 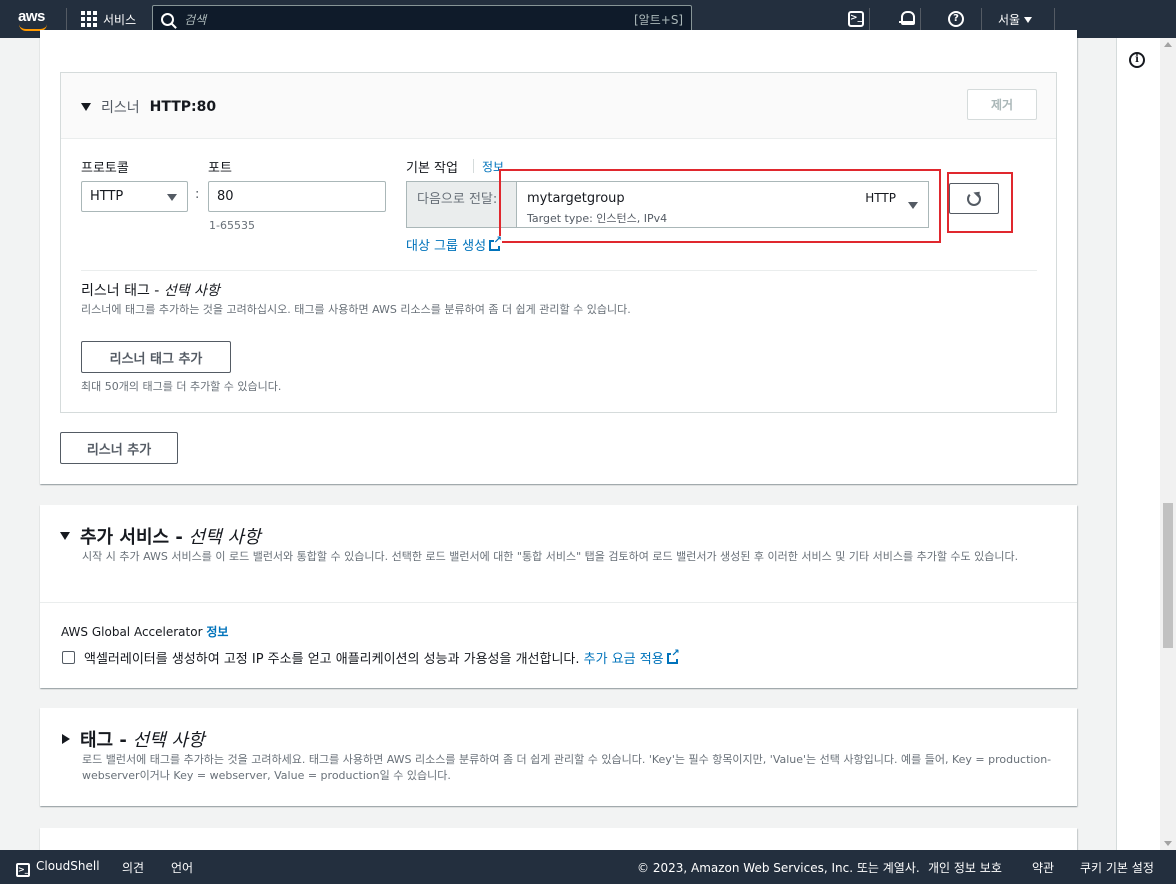 What do you see at coordinates (120, 291) in the screenshot?
I see `listener-tags-title-main: 리스너 태그 -` at bounding box center [120, 291].